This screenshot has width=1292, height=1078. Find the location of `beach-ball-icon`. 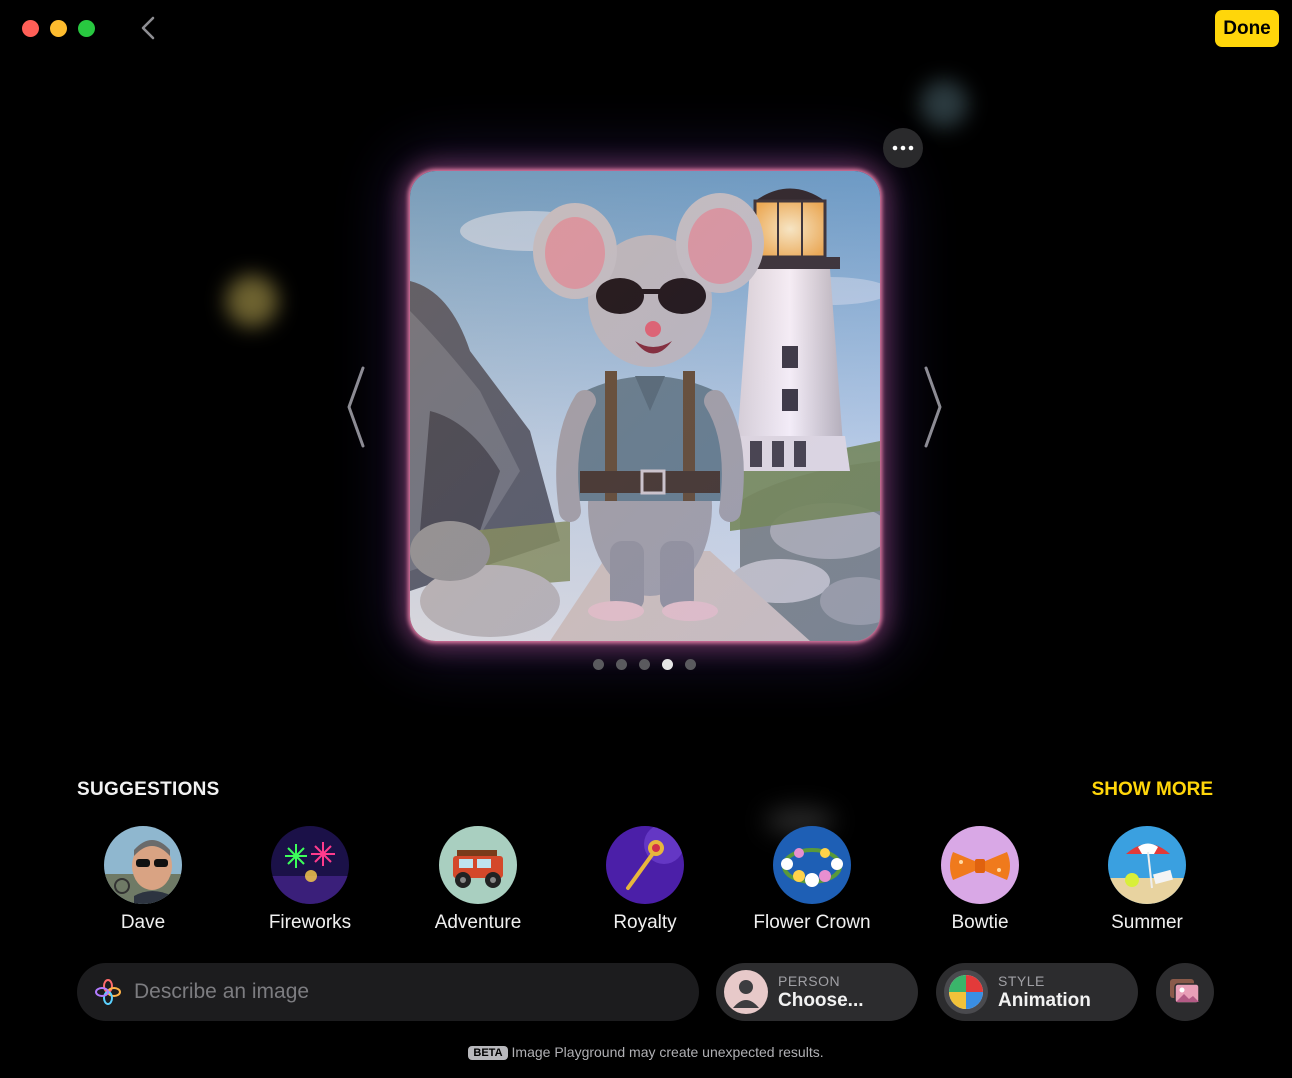

beach-ball-icon is located at coordinates (966, 992).